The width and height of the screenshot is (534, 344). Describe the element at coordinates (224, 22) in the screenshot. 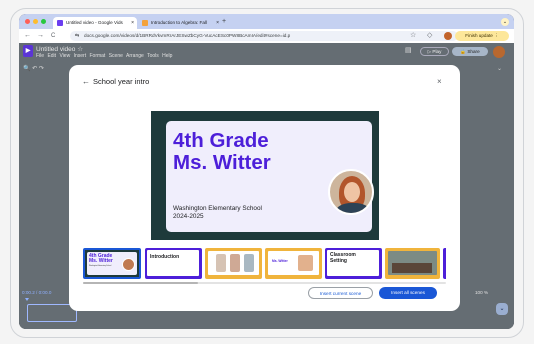

I see `new-tab-button: +` at that location.